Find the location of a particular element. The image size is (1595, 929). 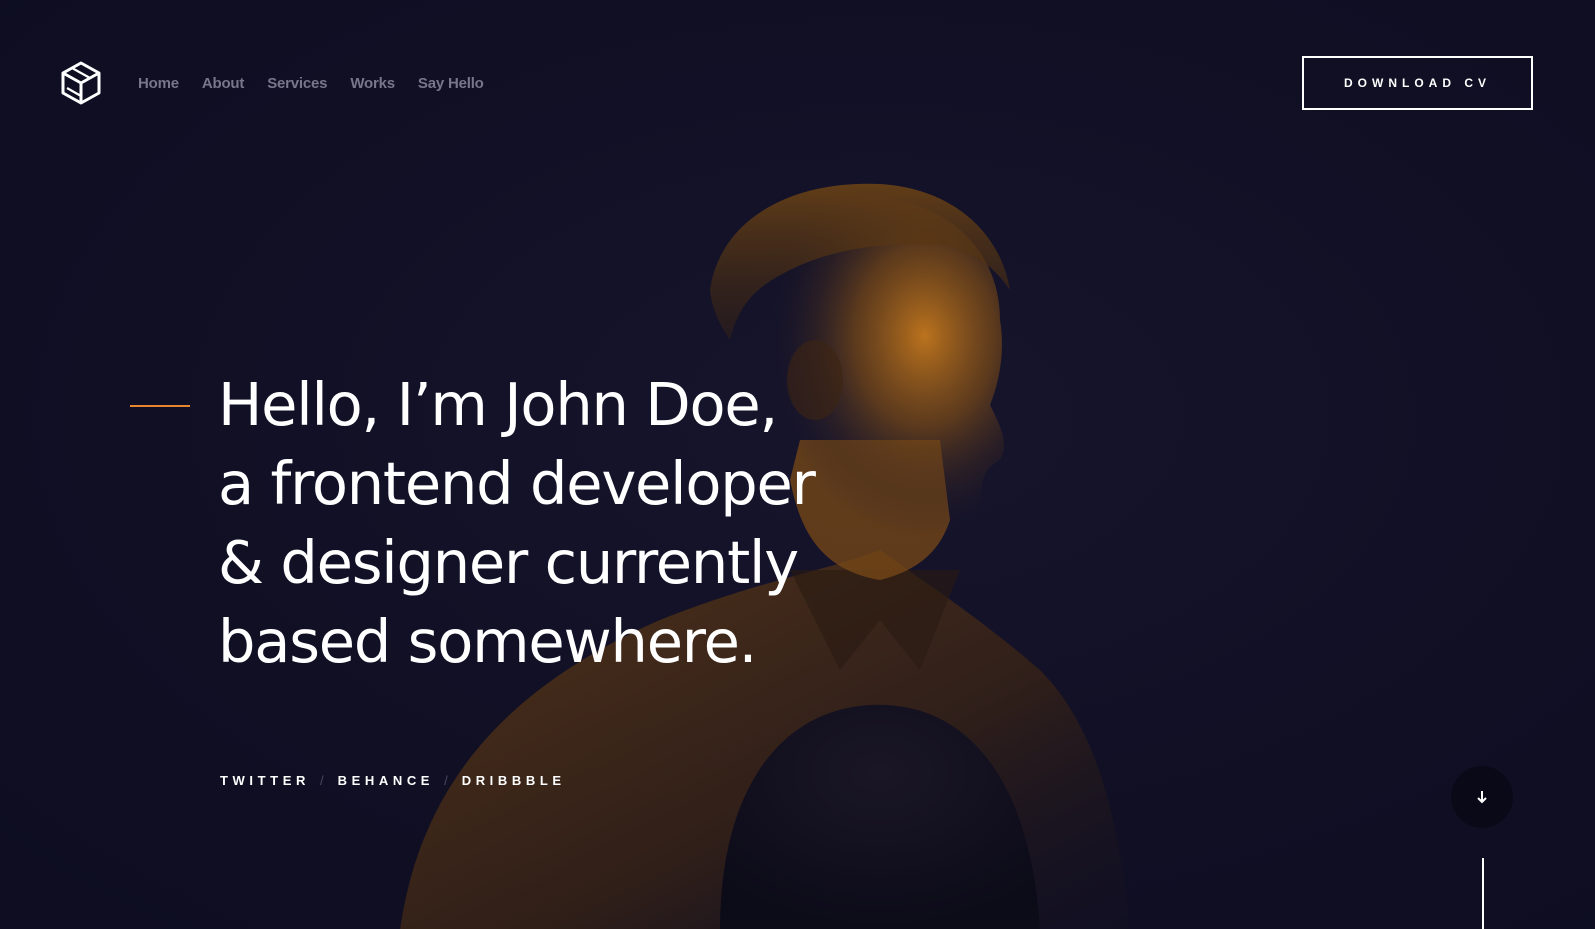

social-links: TWITTER / BEHANCE / DRIBBBLE is located at coordinates (393, 780).